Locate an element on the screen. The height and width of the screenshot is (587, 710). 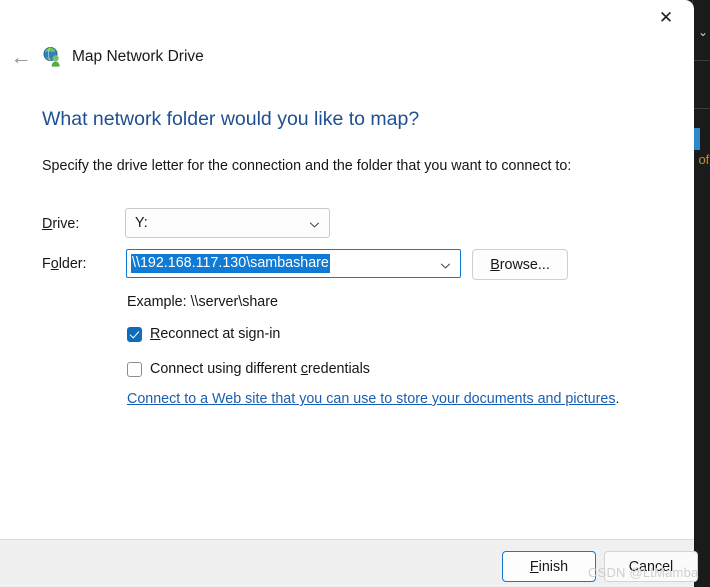
drive-label: Drive: is located at coordinates (60, 224).